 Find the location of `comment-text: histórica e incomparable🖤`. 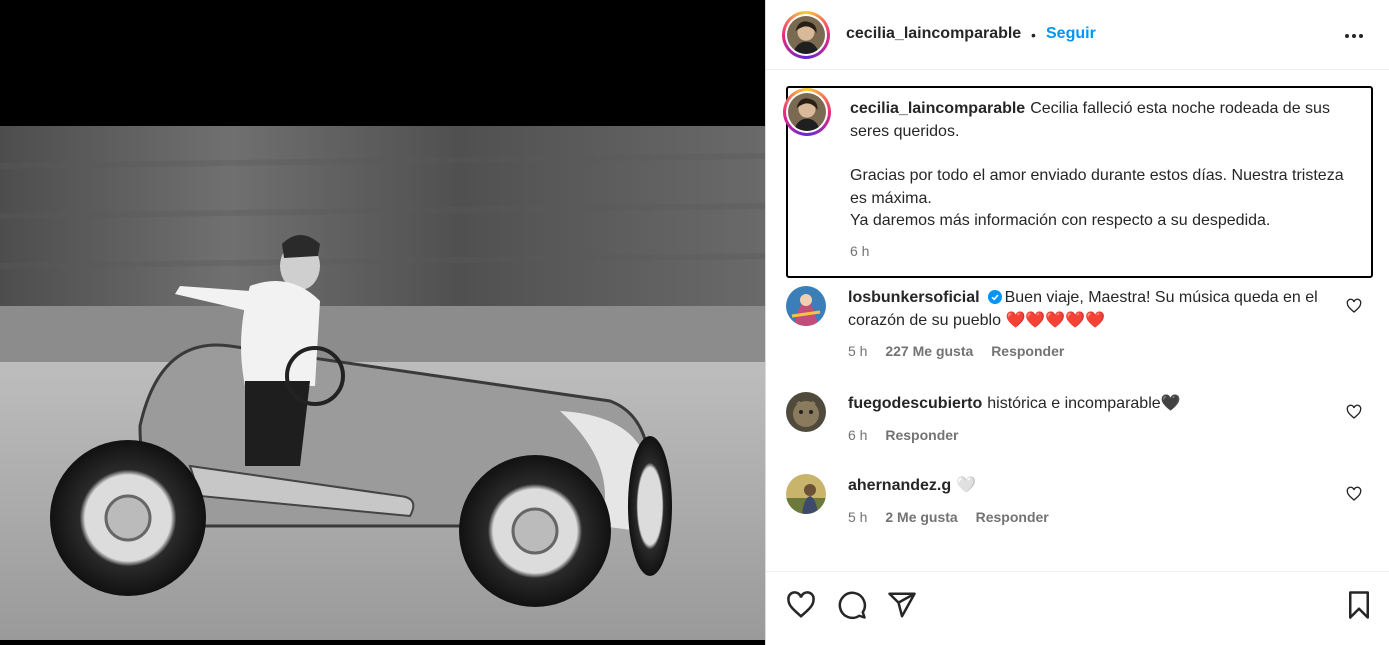

comment-text: histórica e incomparable🖤 is located at coordinates (1084, 403).